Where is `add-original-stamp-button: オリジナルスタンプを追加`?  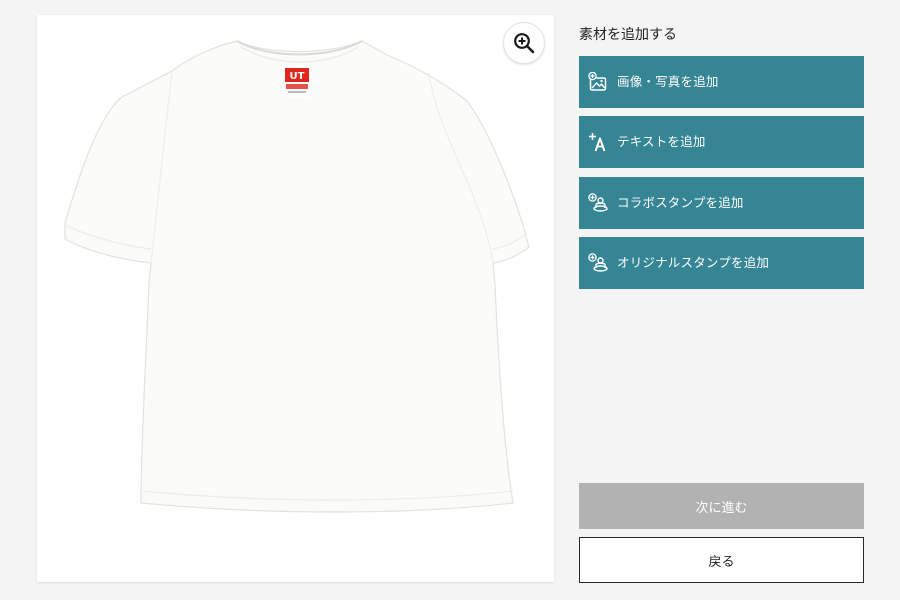 add-original-stamp-button: オリジナルスタンプを追加 is located at coordinates (721, 263).